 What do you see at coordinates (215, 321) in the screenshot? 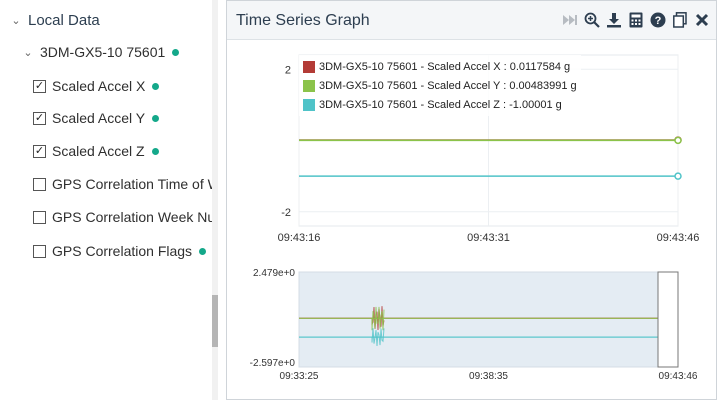
I see `scrollbar-thumb` at bounding box center [215, 321].